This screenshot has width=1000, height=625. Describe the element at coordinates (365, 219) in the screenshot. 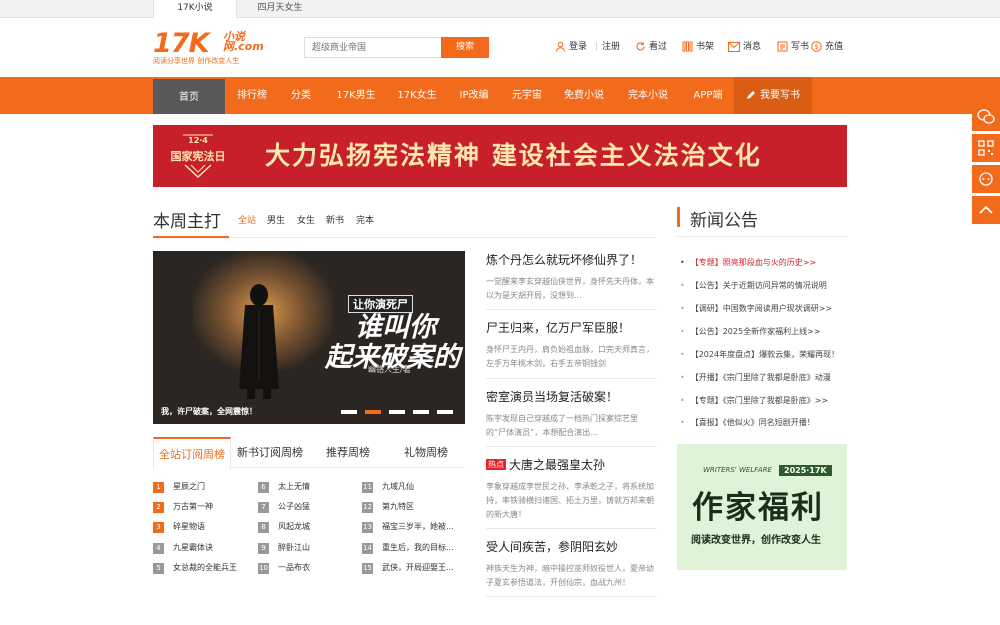

I see `filter-finished: 完本` at that location.